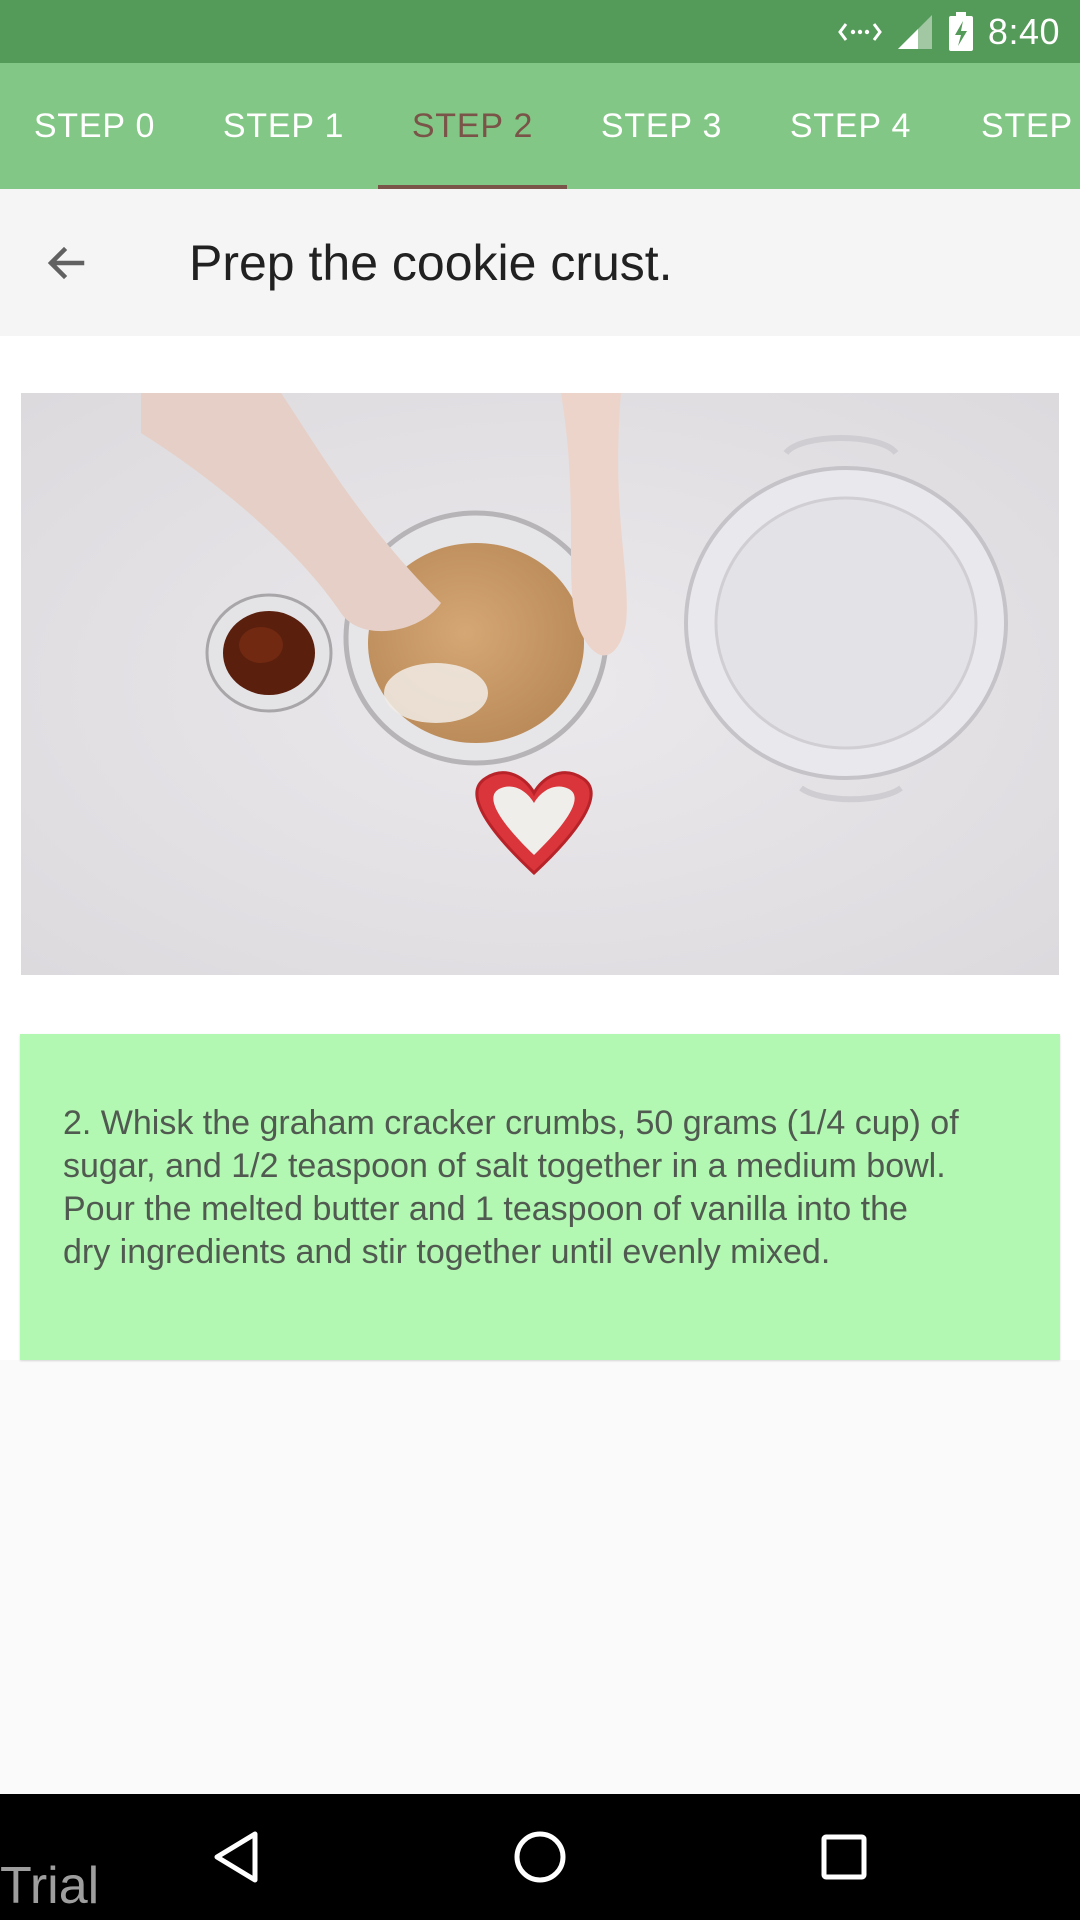 This screenshot has height=1920, width=1080. Describe the element at coordinates (472, 126) in the screenshot. I see `tab-step-2: STEP 2` at that location.